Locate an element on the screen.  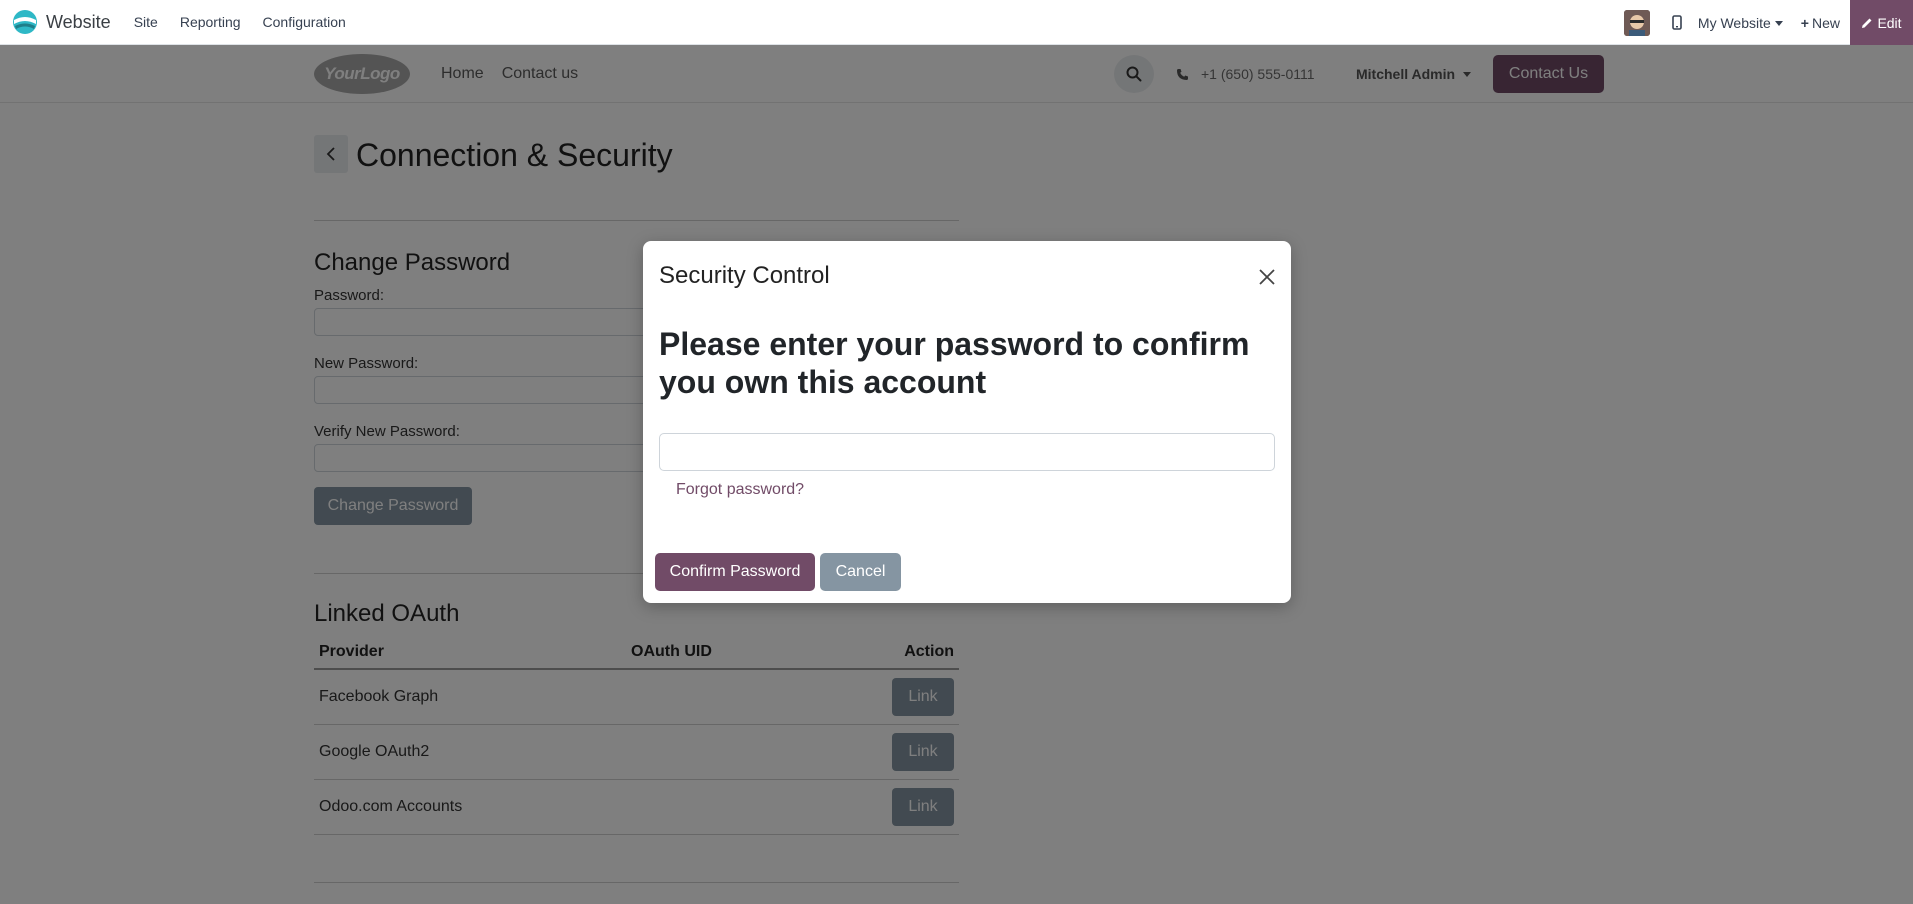
menu-site: Site is located at coordinates (146, 22).